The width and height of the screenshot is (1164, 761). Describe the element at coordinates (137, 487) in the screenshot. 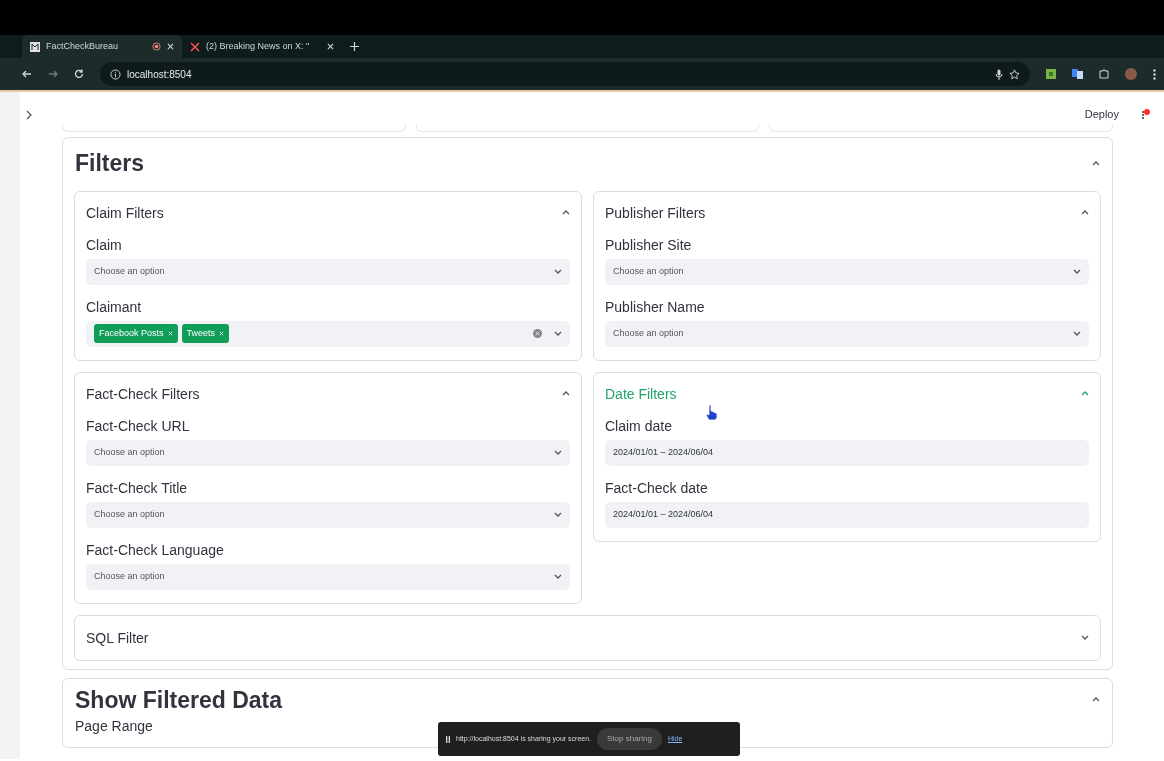

I see `field-label: Fact-Check Title` at that location.